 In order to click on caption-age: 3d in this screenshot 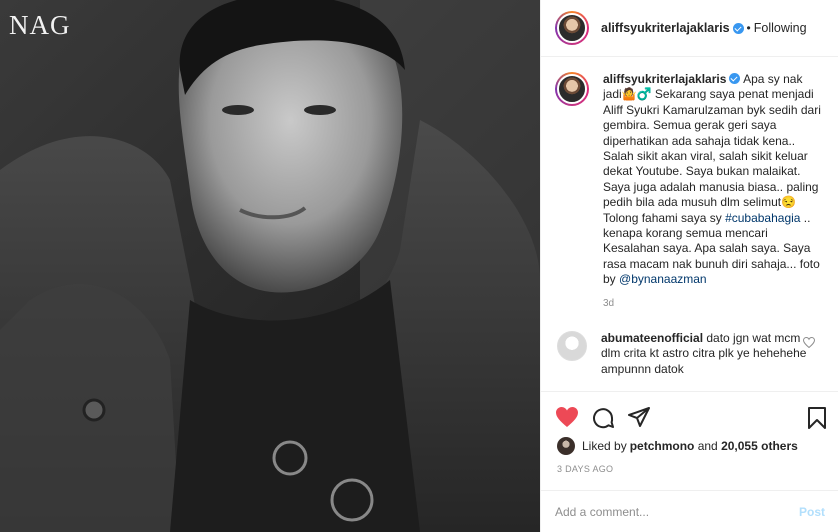, I will do `click(714, 303)`.